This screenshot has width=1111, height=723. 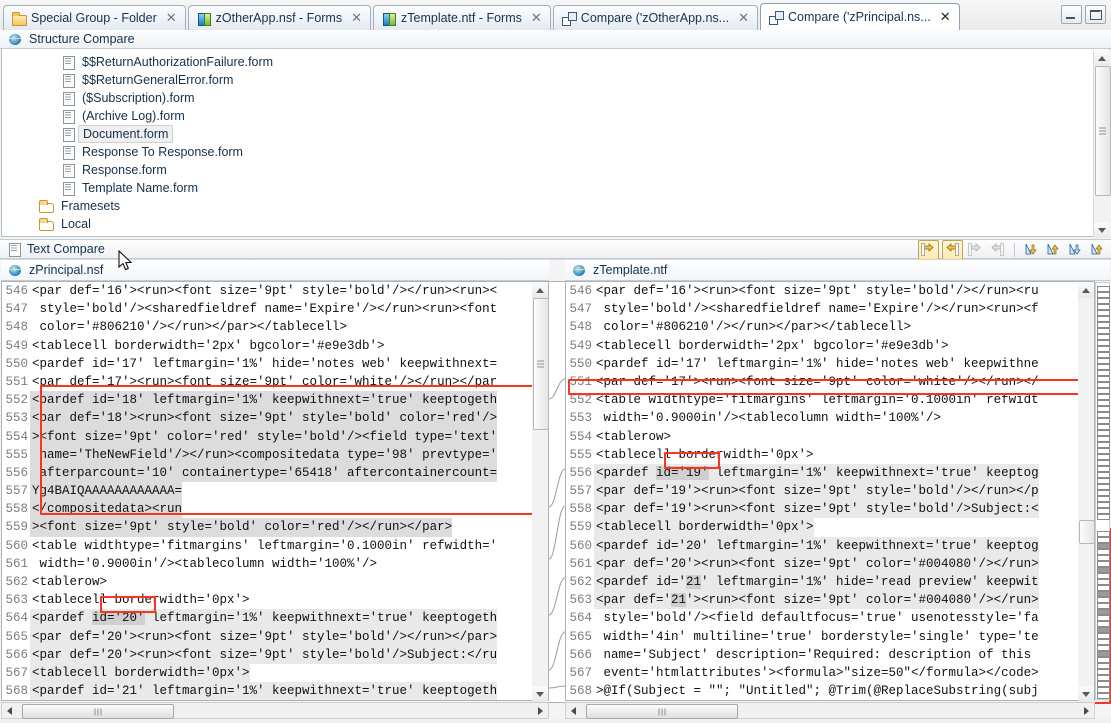 I want to click on tree-item-framesets: Framesets, so click(x=555, y=206).